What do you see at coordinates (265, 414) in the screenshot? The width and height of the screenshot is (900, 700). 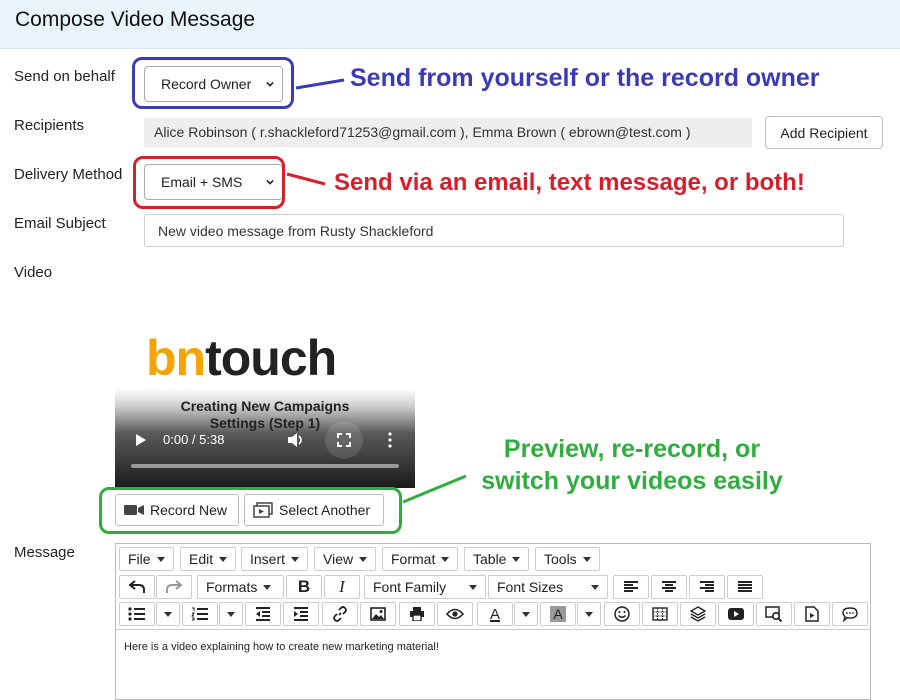 I see `video-title: Creating New Campaigns Settings (Step 1)` at bounding box center [265, 414].